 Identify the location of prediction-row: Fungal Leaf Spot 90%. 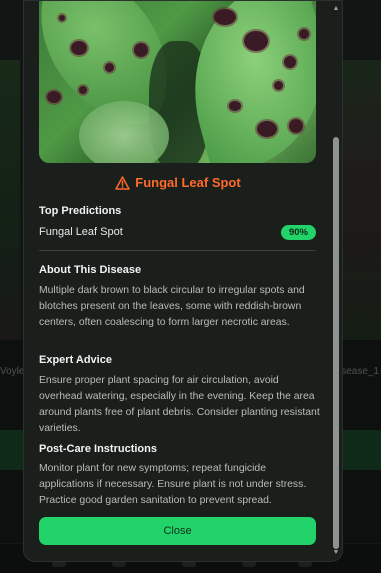
(177, 233).